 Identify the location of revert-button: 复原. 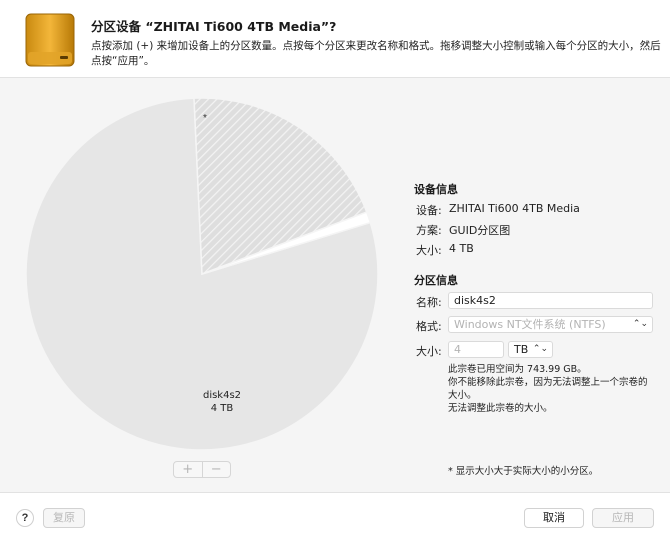
(64, 518).